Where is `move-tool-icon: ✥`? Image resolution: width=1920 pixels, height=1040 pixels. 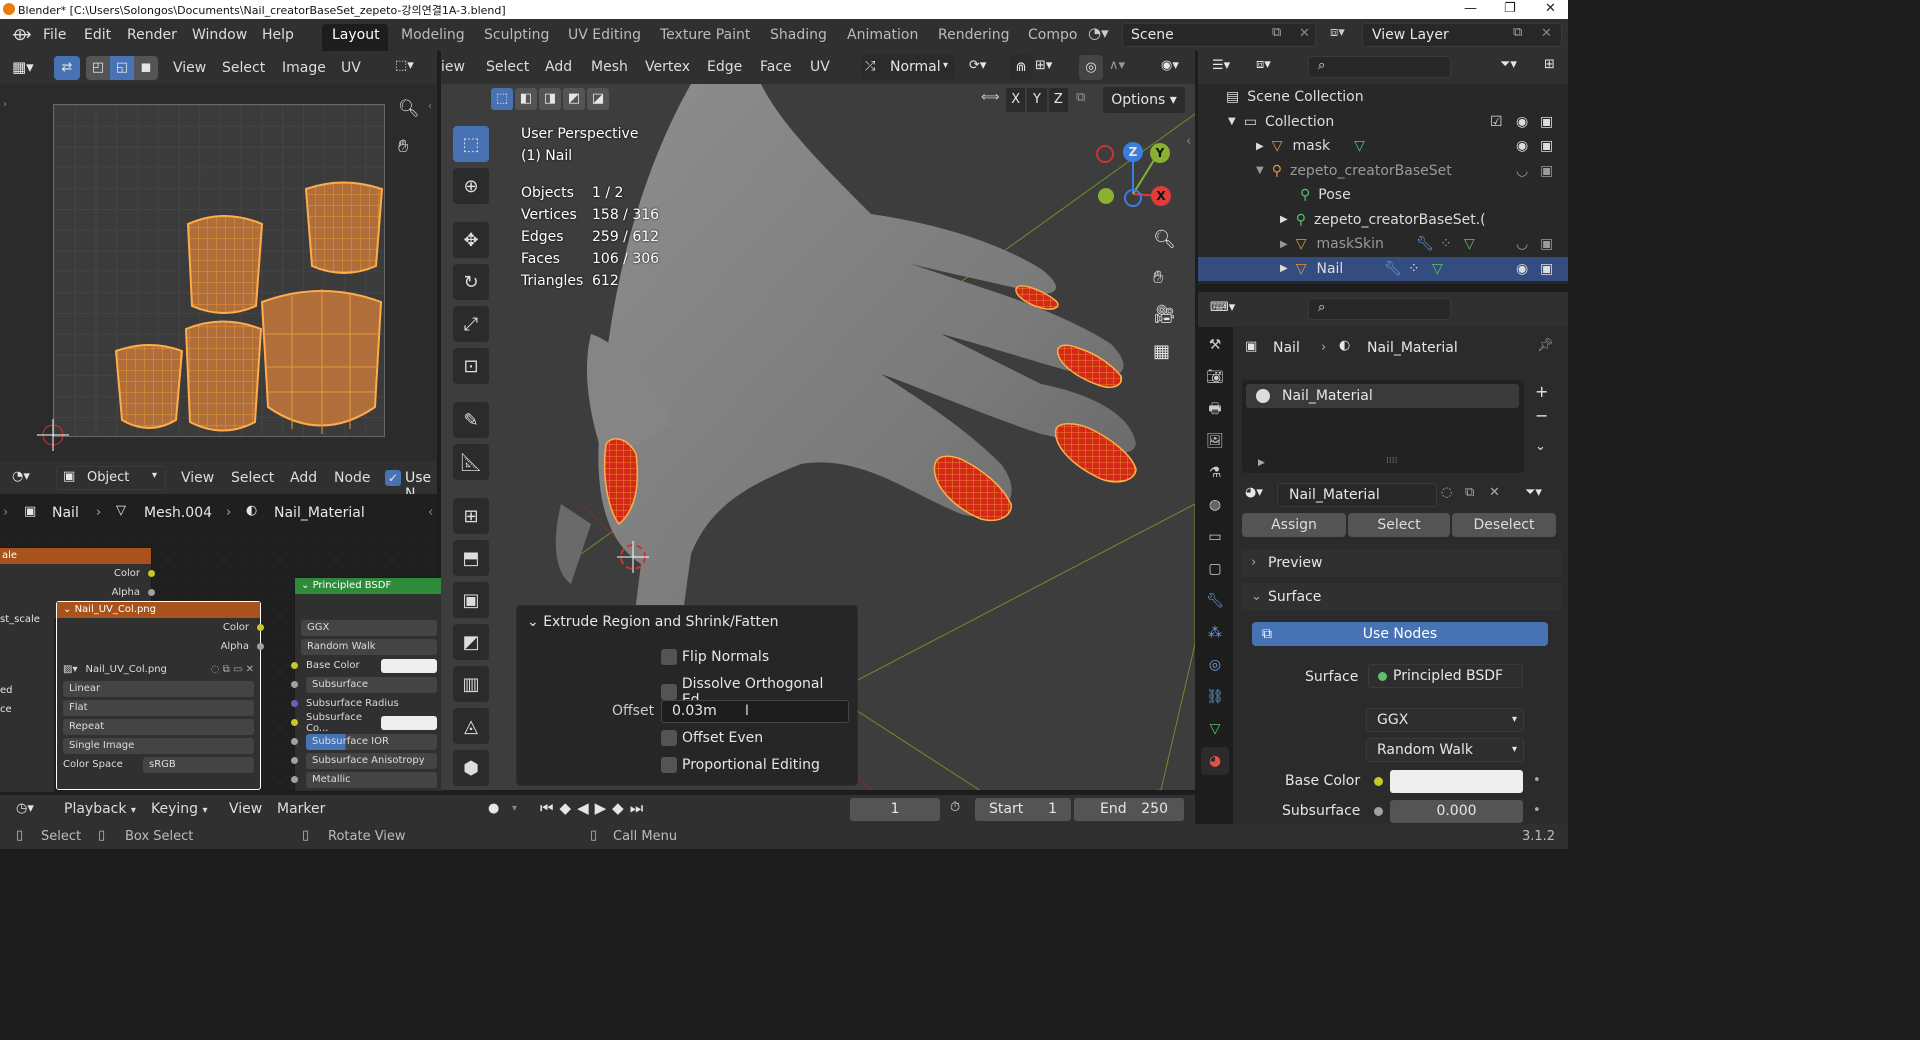 move-tool-icon: ✥ is located at coordinates (471, 240).